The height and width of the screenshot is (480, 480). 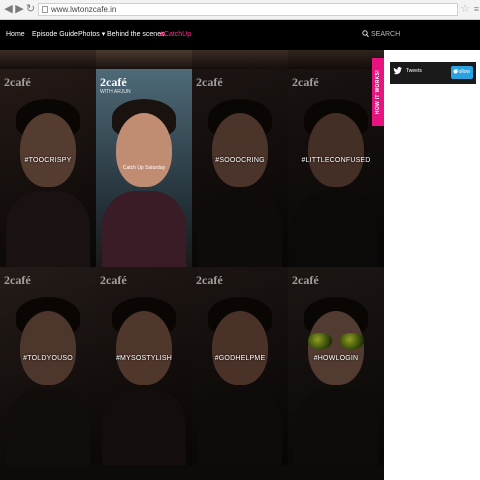 What do you see at coordinates (48, 358) in the screenshot?
I see `hashtag-label: #TOLDYOUSO` at bounding box center [48, 358].